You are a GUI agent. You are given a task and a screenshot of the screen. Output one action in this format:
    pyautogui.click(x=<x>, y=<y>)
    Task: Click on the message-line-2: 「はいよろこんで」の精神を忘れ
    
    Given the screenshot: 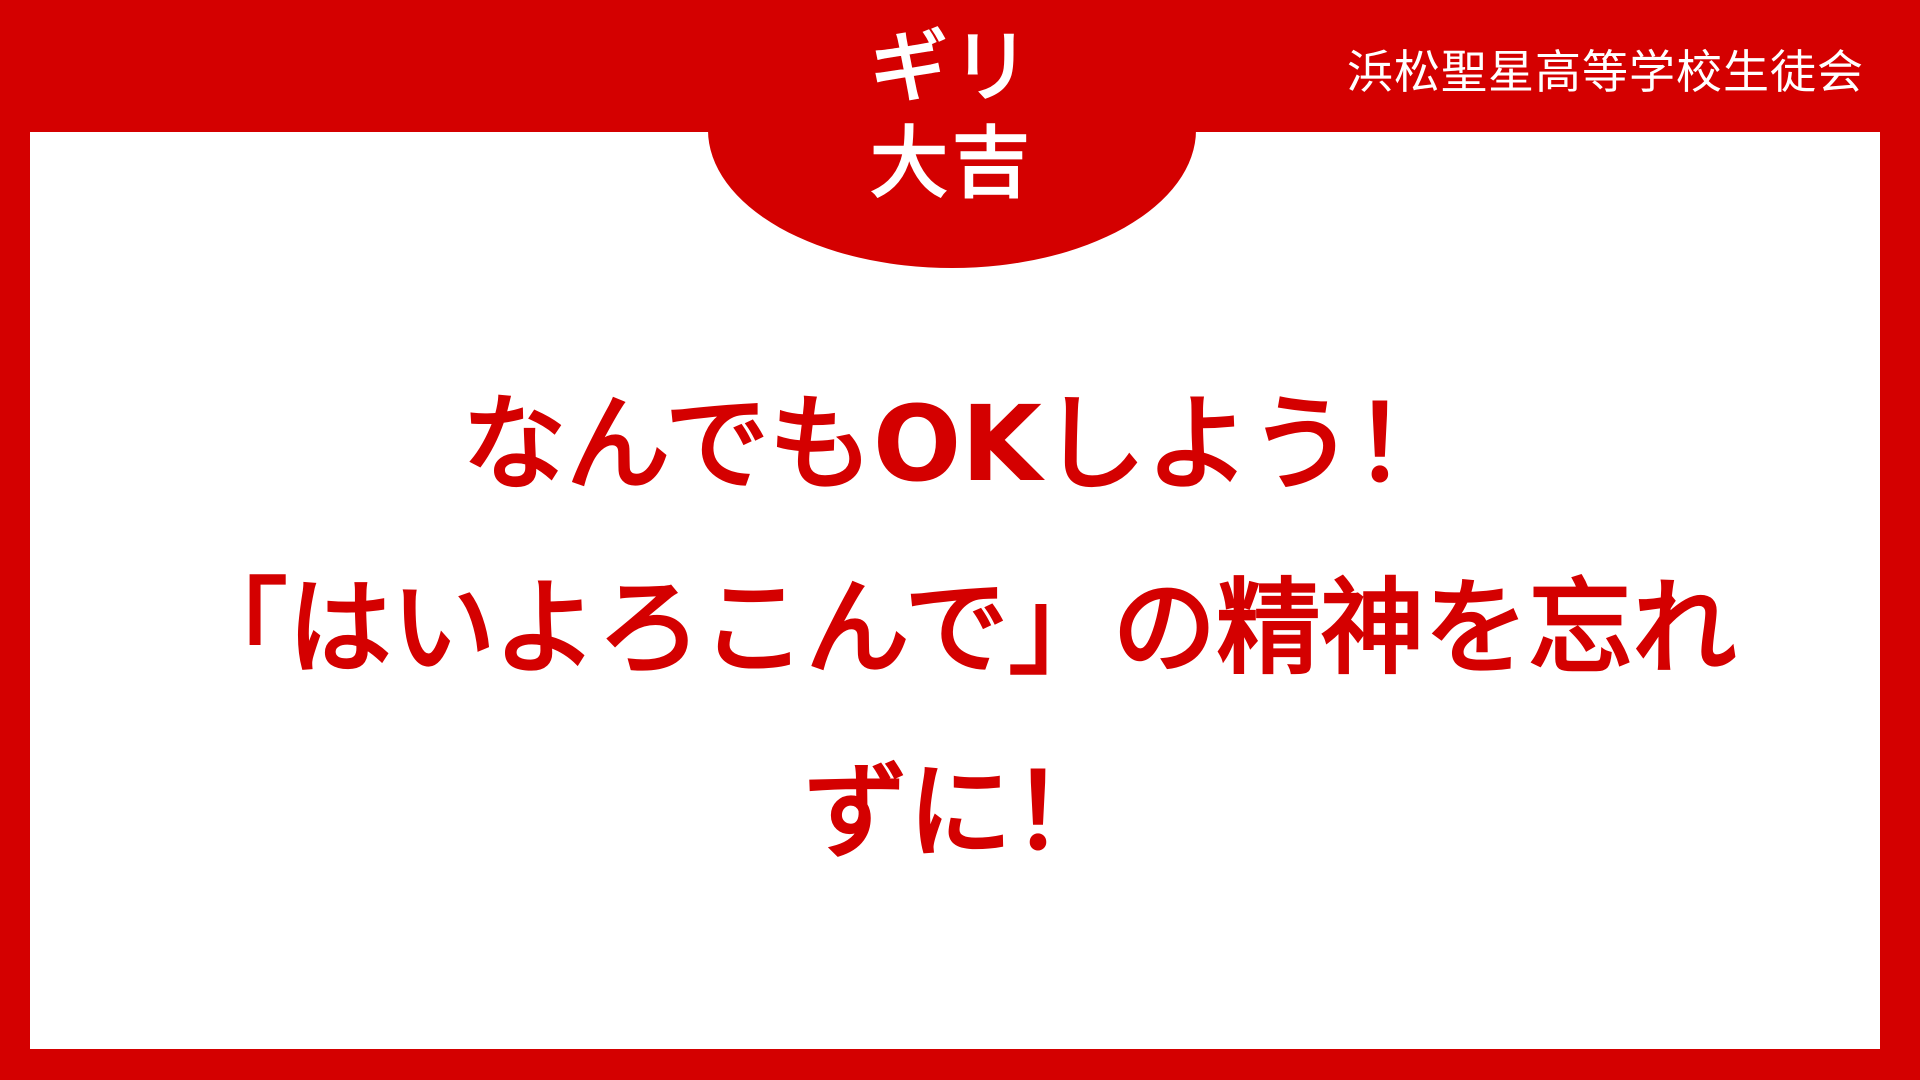 What is the action you would take?
    pyautogui.click(x=960, y=628)
    